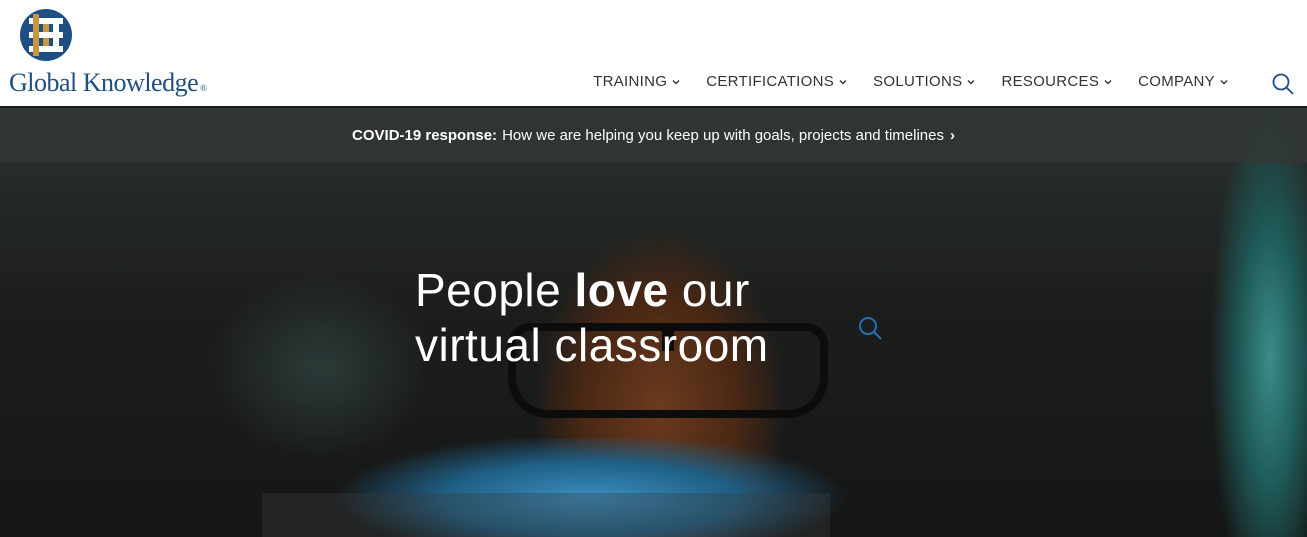 Image resolution: width=1307 pixels, height=537 pixels. Describe the element at coordinates (546, 515) in the screenshot. I see `hero-image-band` at that location.